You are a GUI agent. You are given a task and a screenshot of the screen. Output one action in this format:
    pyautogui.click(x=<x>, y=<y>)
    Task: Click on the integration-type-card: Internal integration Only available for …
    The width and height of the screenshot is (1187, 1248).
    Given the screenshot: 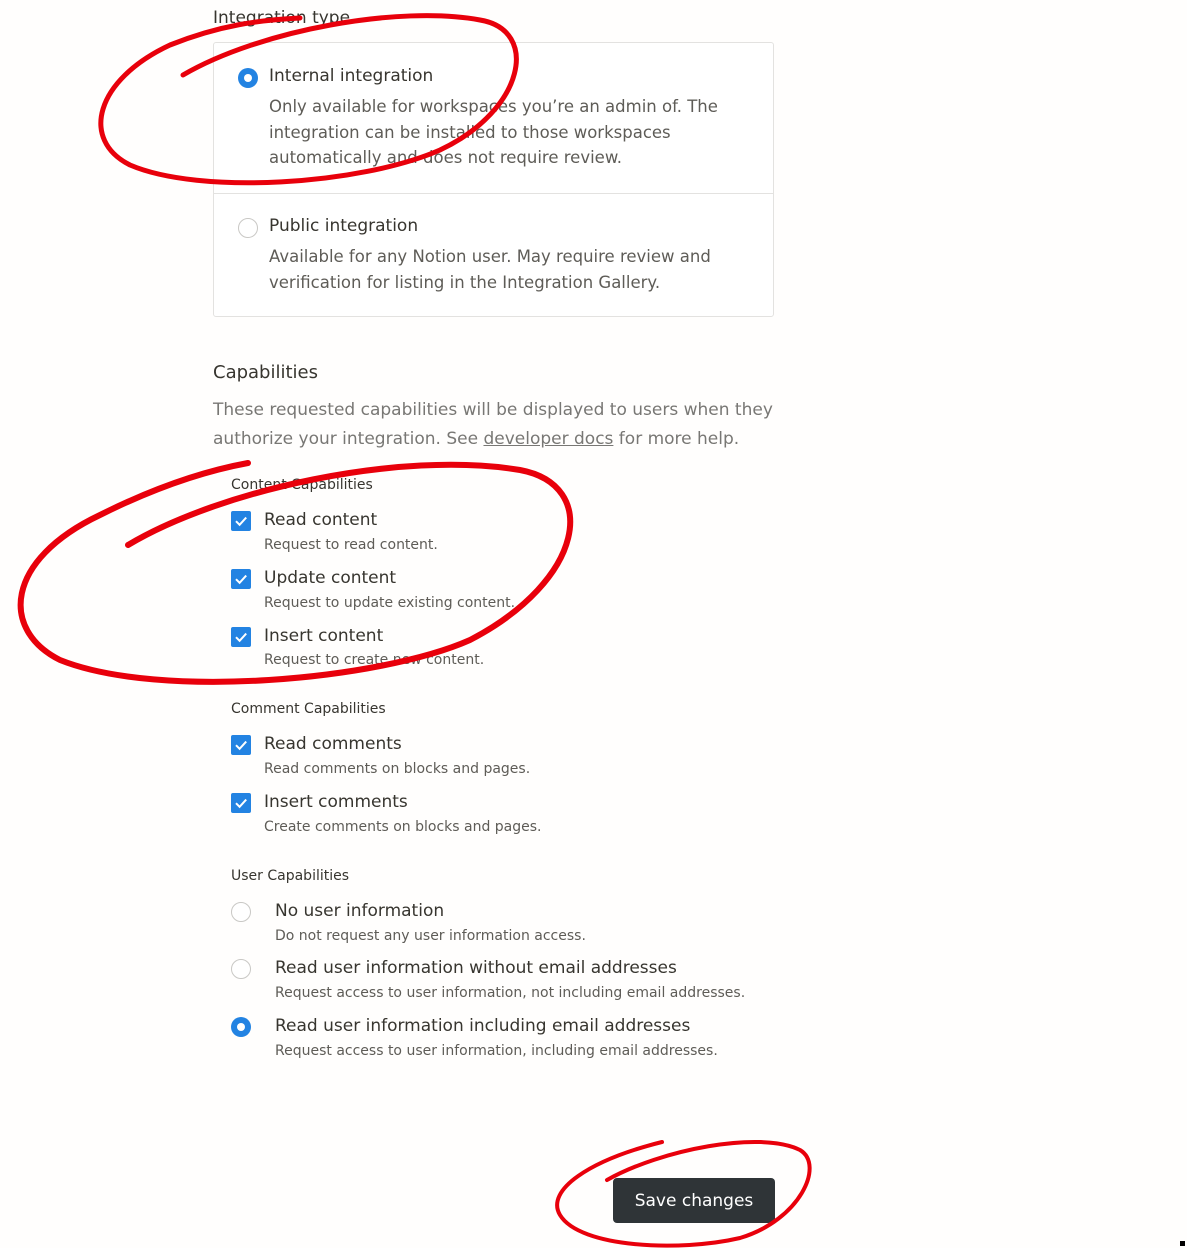 What is the action you would take?
    pyautogui.click(x=493, y=179)
    